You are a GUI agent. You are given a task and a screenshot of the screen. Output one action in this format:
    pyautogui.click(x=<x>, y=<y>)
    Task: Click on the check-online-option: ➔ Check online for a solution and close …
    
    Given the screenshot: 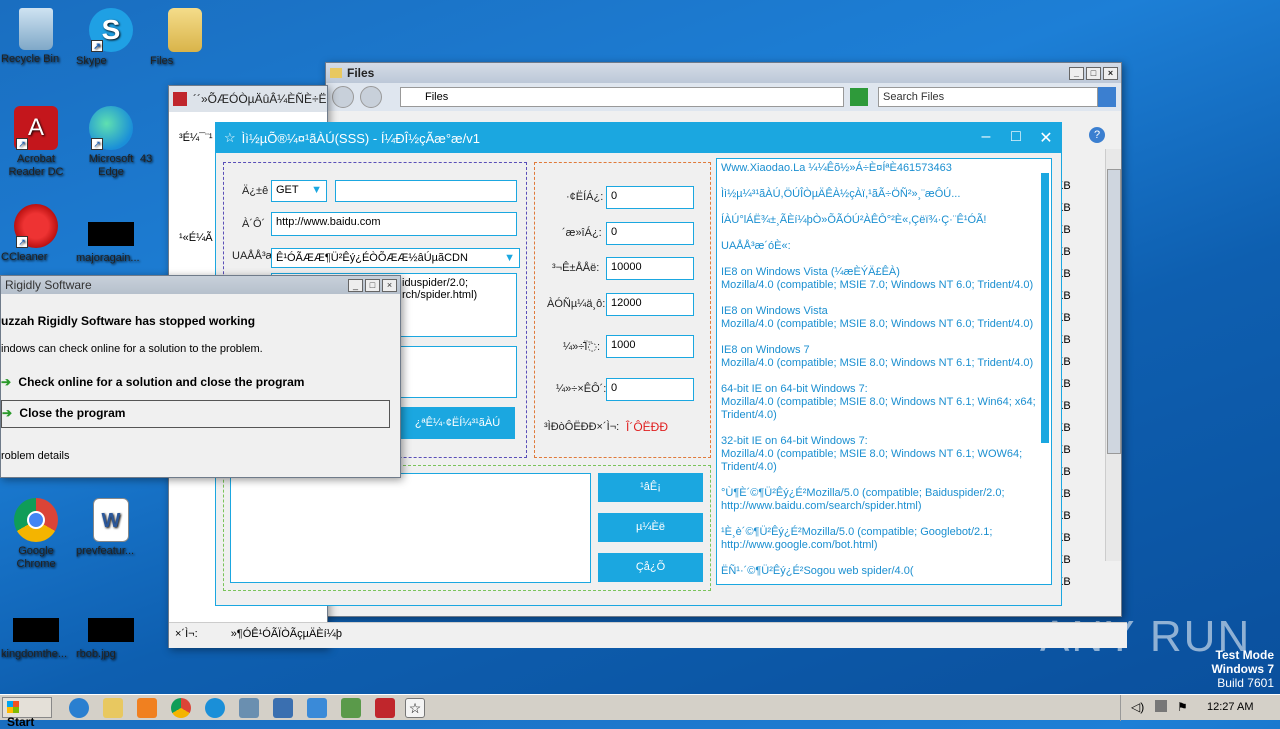 What is the action you would take?
    pyautogui.click(x=152, y=382)
    